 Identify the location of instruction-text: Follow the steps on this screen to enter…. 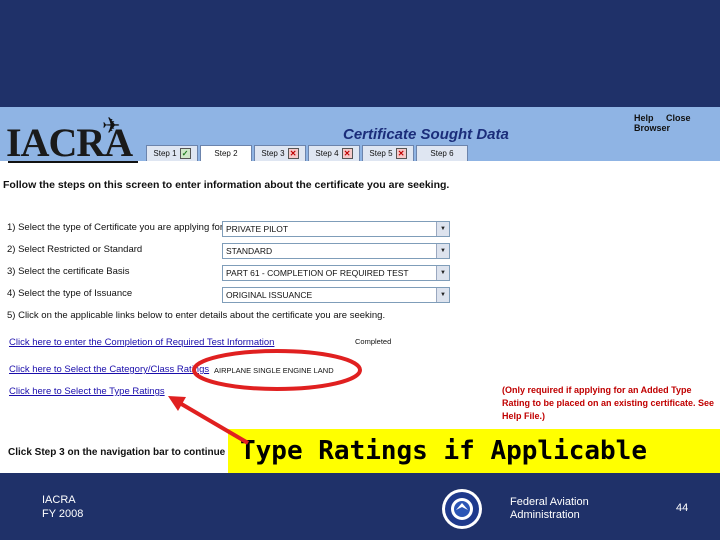
(226, 185).